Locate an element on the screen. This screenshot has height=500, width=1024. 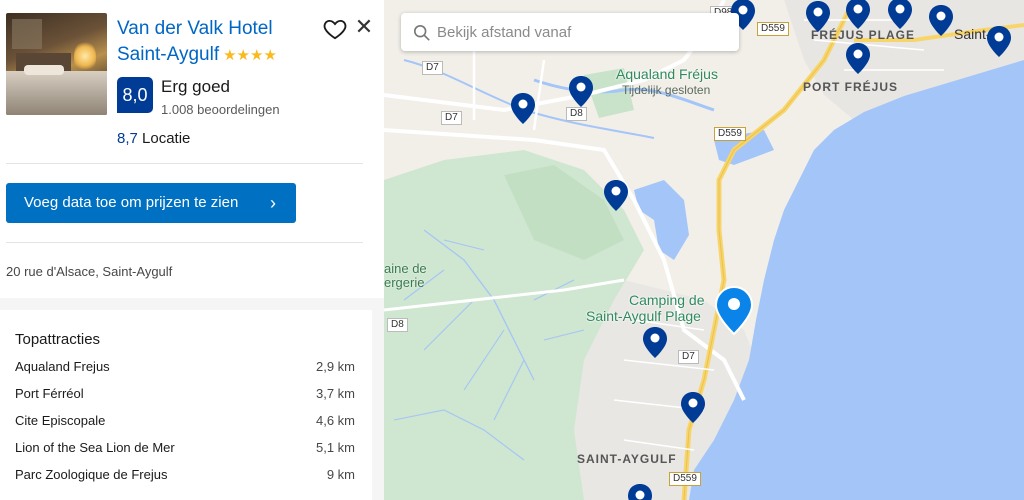
search-icon is located at coordinates (421, 32).